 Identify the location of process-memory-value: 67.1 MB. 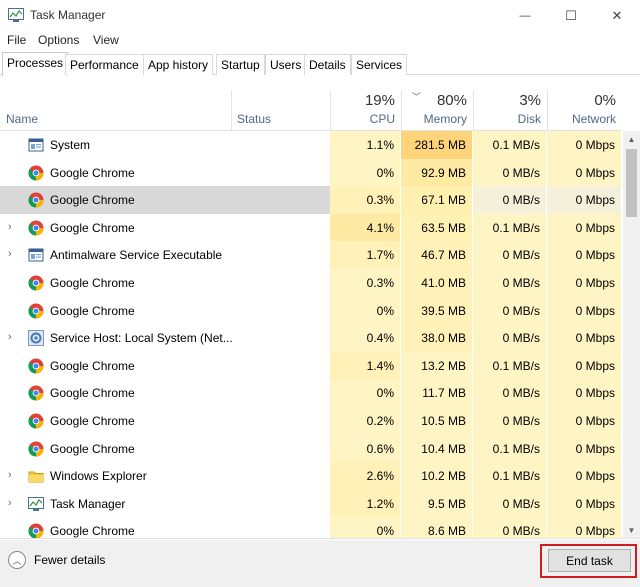
(437, 200).